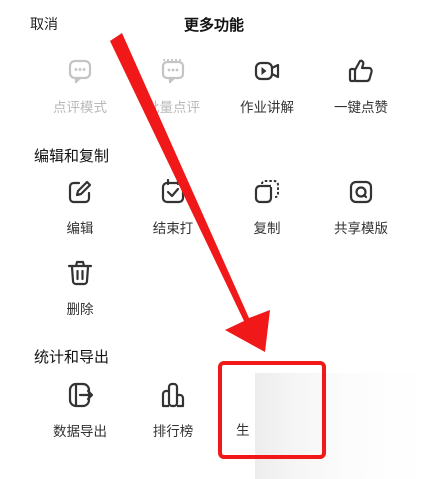  Describe the element at coordinates (267, 71) in the screenshot. I see `video-camera-icon` at that location.